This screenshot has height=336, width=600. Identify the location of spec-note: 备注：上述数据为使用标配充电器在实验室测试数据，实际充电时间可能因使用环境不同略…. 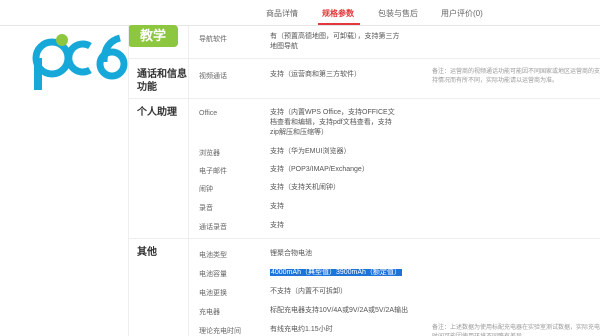
(516, 330).